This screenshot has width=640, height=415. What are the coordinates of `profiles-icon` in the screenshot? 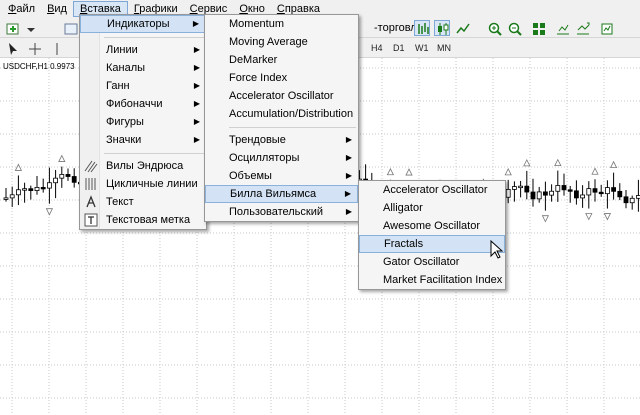 It's located at (70, 28).